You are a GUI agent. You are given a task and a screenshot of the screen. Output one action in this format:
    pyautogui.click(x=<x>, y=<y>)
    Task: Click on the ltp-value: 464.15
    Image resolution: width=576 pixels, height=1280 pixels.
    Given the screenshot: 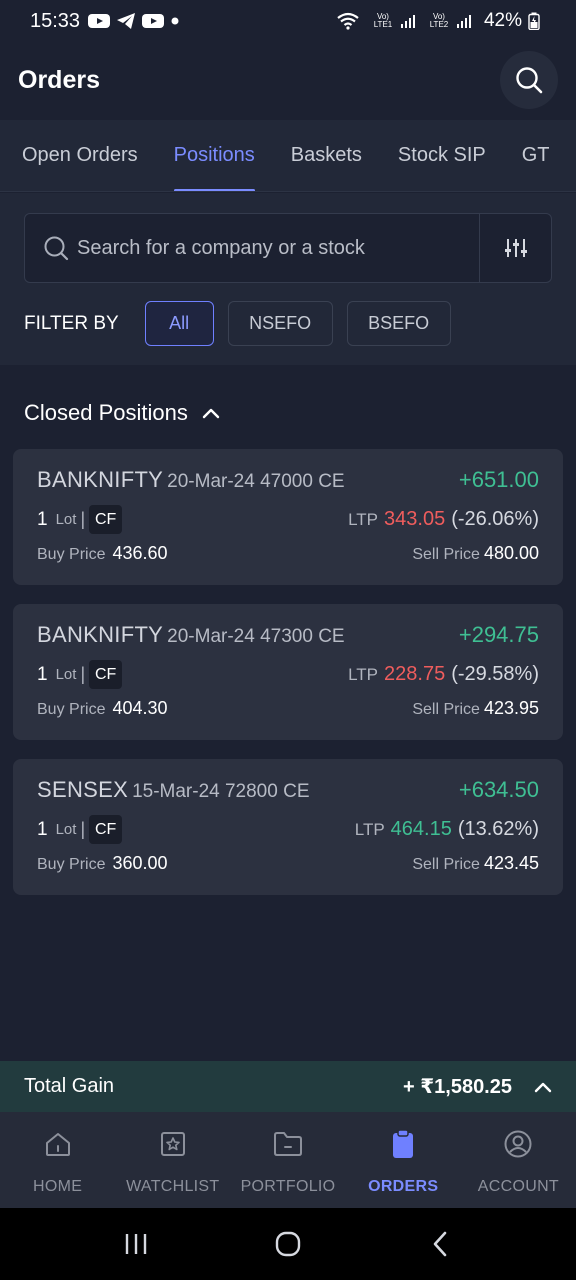 What is the action you would take?
    pyautogui.click(x=421, y=829)
    